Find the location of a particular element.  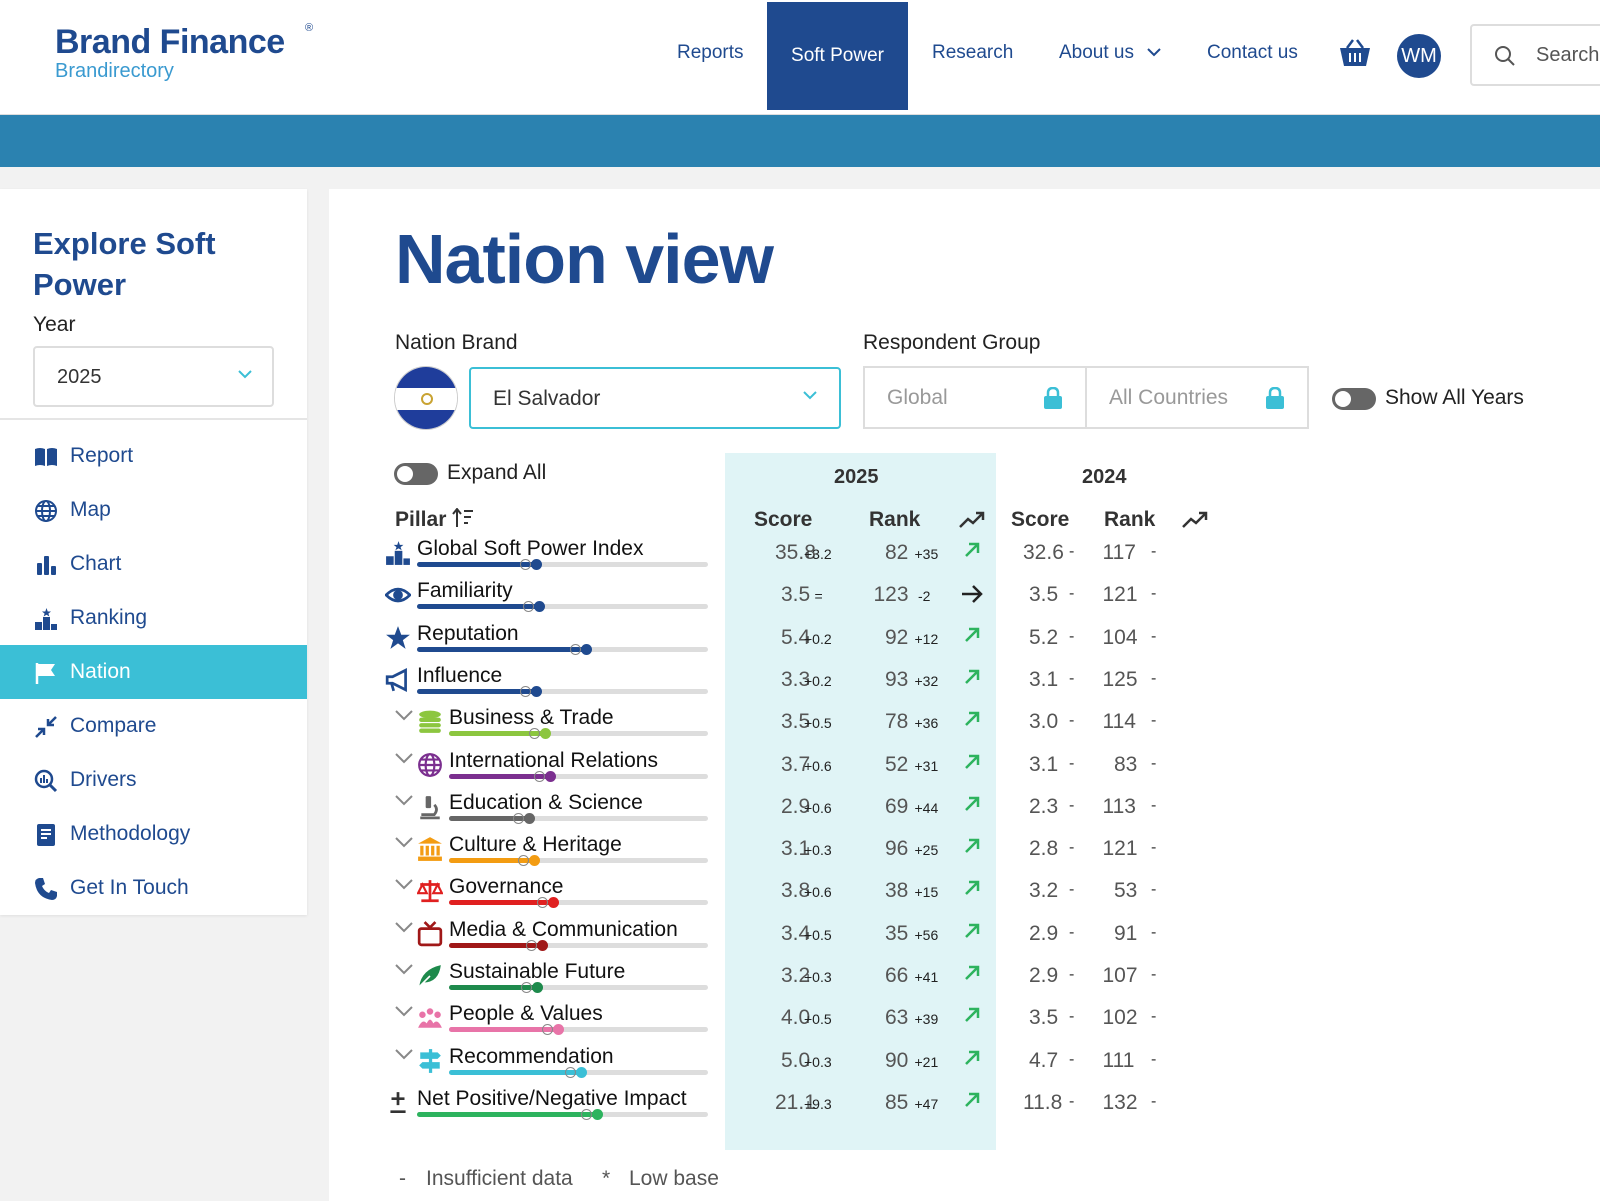

nav-soft-power: Soft Power is located at coordinates (837, 56).